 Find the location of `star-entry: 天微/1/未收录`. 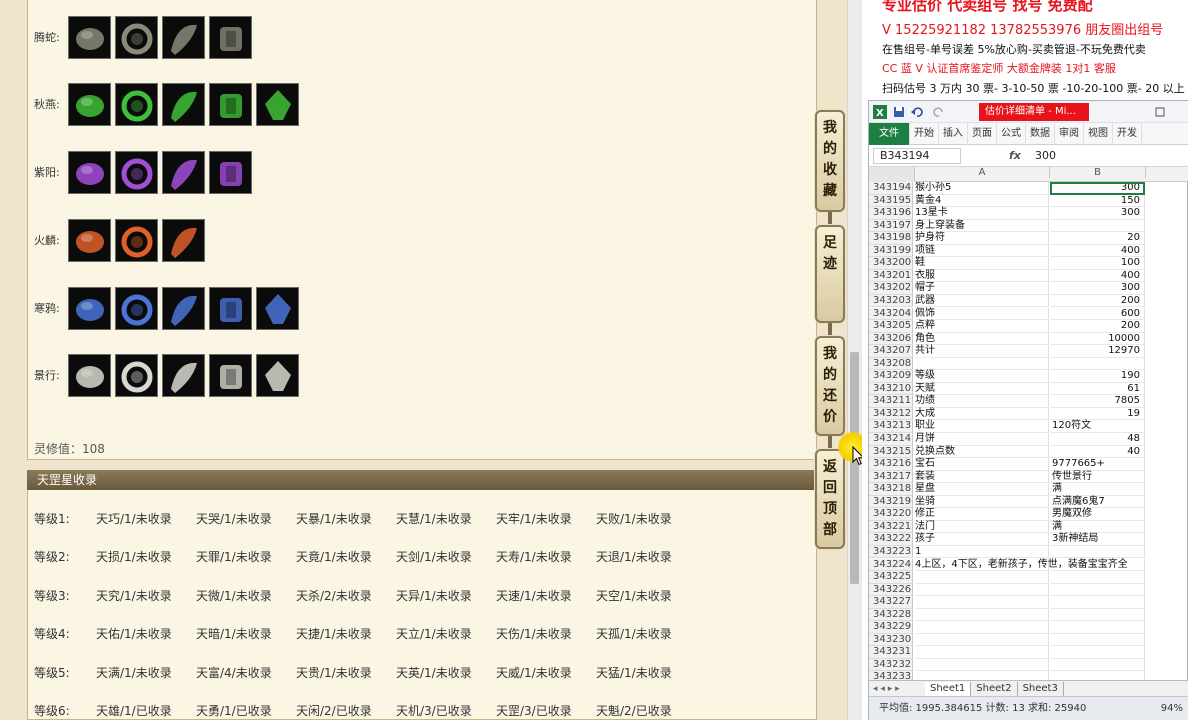

star-entry: 天微/1/未收录 is located at coordinates (246, 595).